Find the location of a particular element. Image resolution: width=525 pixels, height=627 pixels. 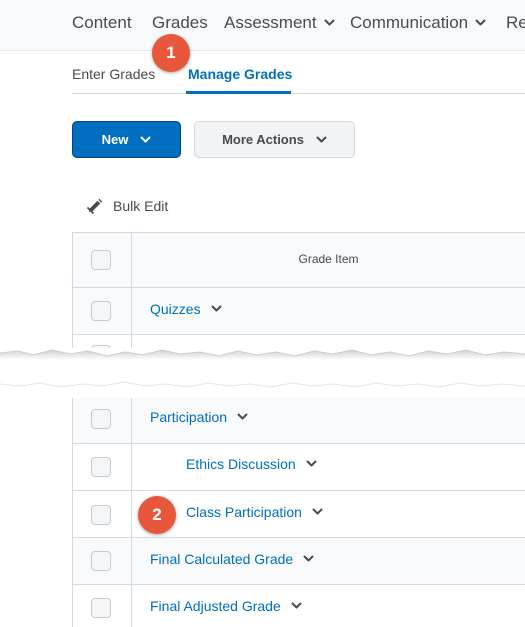

grade-item-label: Final Calculated Grade is located at coordinates (222, 559).